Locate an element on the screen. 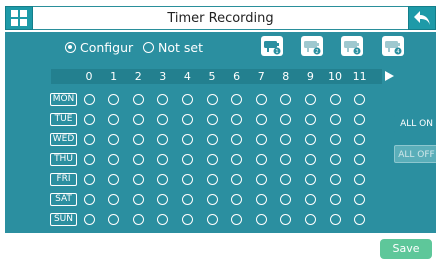 This screenshot has height=265, width=443. all-off-button: ALL OFF is located at coordinates (416, 154).